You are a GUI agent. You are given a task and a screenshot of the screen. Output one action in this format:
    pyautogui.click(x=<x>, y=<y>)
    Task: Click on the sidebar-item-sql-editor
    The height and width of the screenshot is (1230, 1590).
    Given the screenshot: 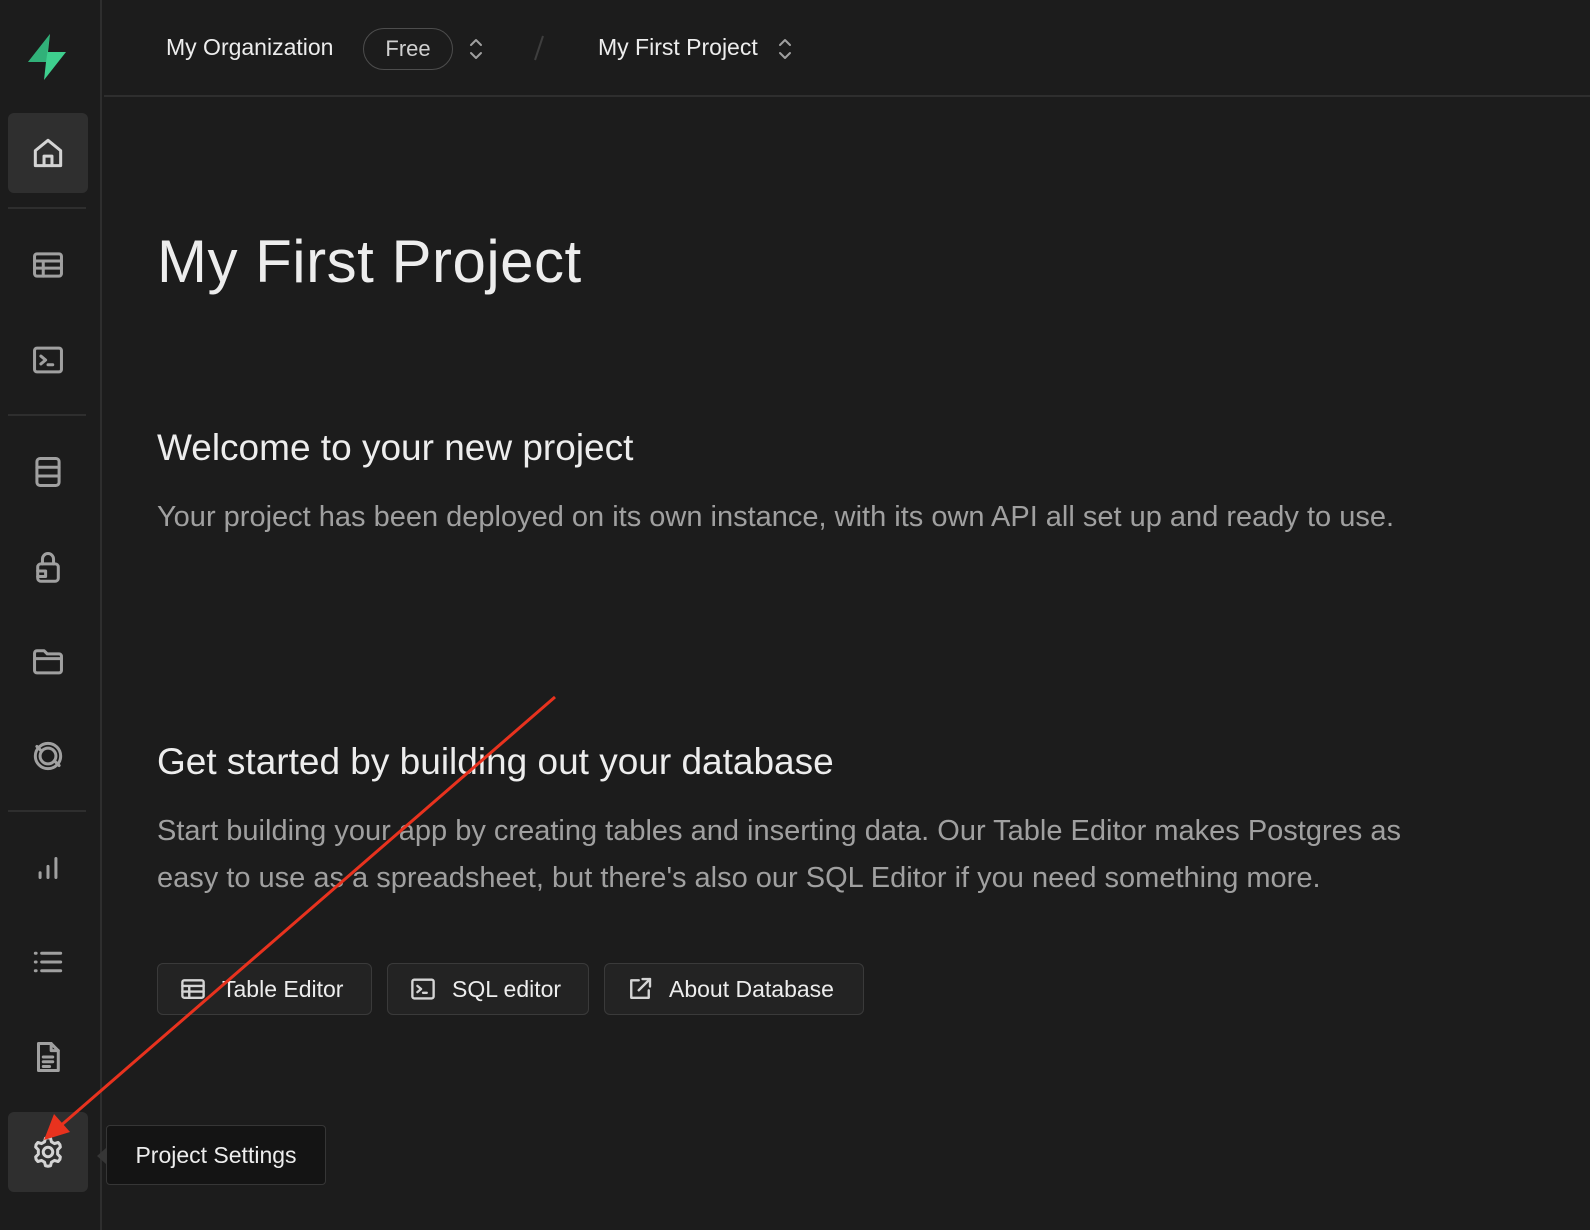 What is the action you would take?
    pyautogui.click(x=48, y=360)
    